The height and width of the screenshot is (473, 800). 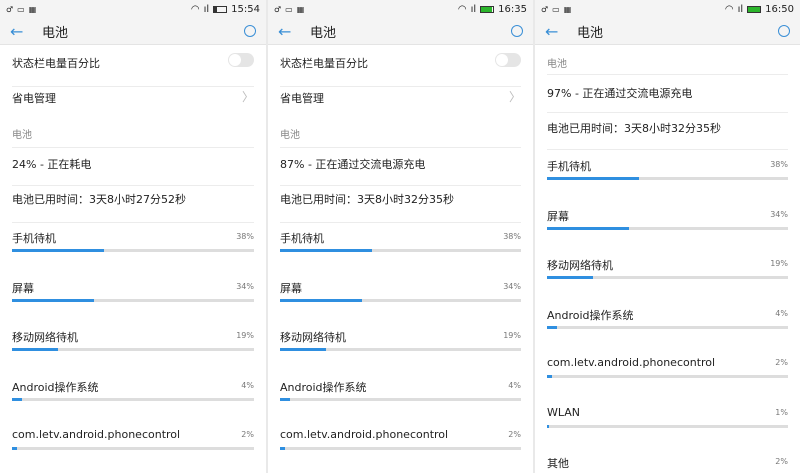 What do you see at coordinates (781, 313) in the screenshot?
I see `app-percent: 4%` at bounding box center [781, 313].